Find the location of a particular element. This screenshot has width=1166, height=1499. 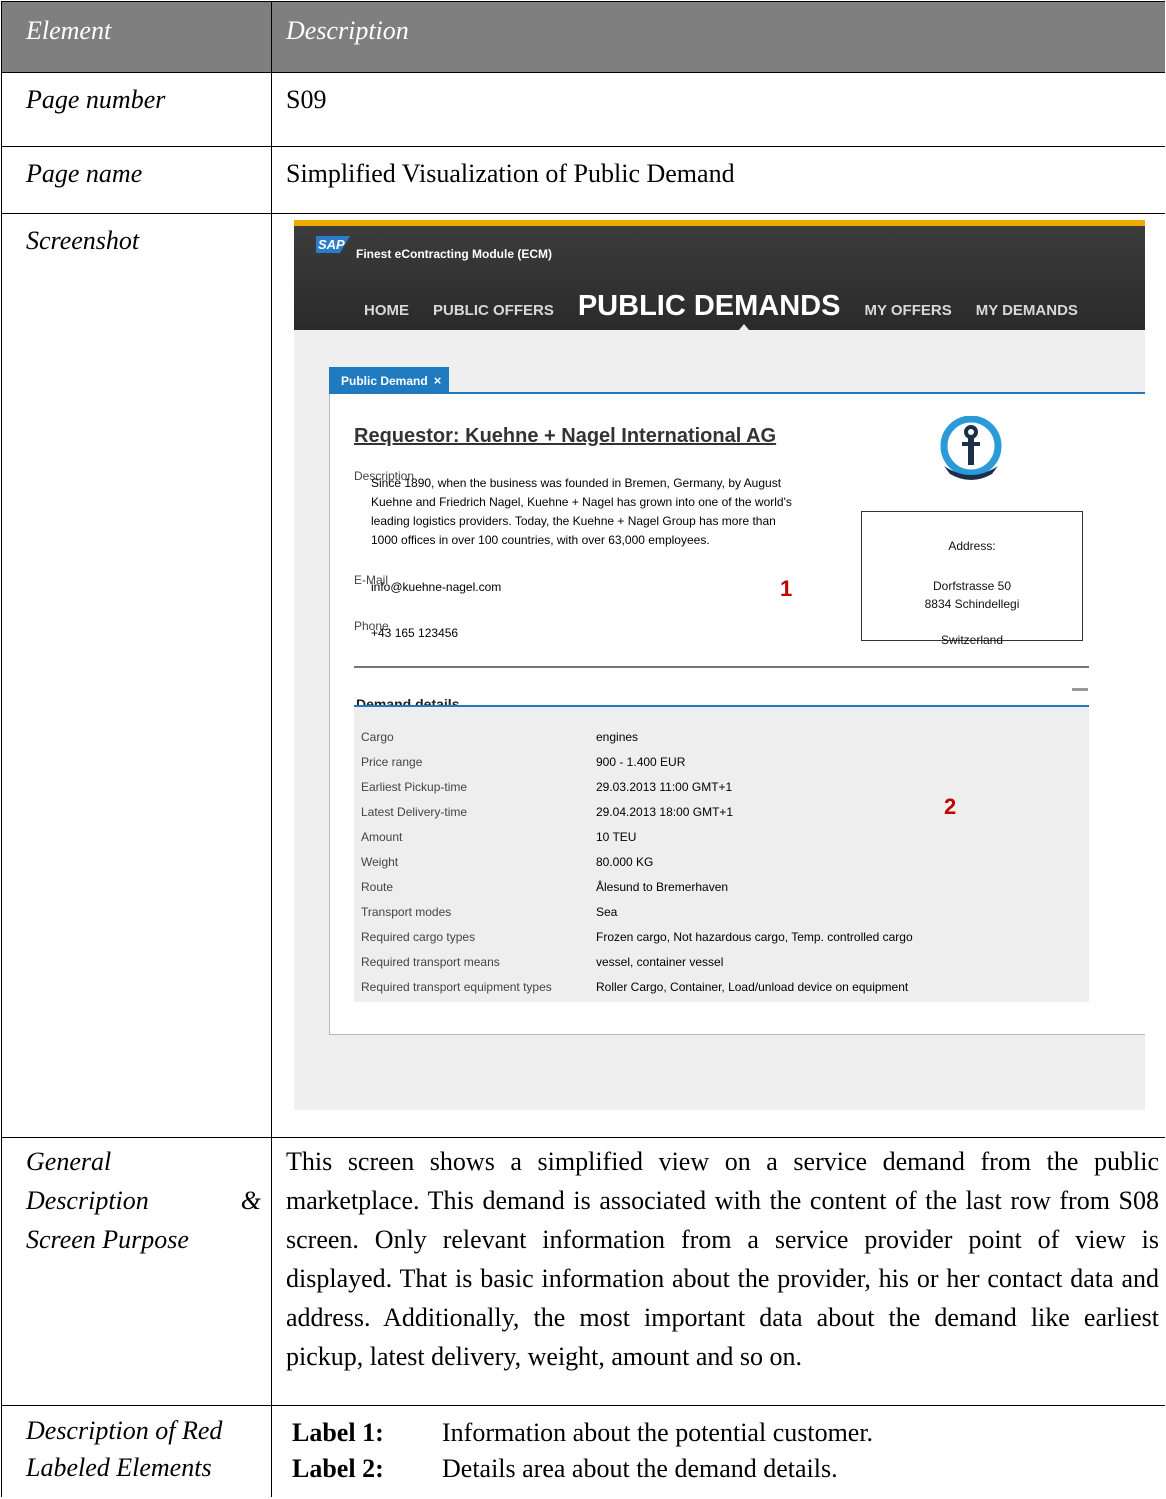

tab-public-demand: Public Demand × is located at coordinates (389, 380).